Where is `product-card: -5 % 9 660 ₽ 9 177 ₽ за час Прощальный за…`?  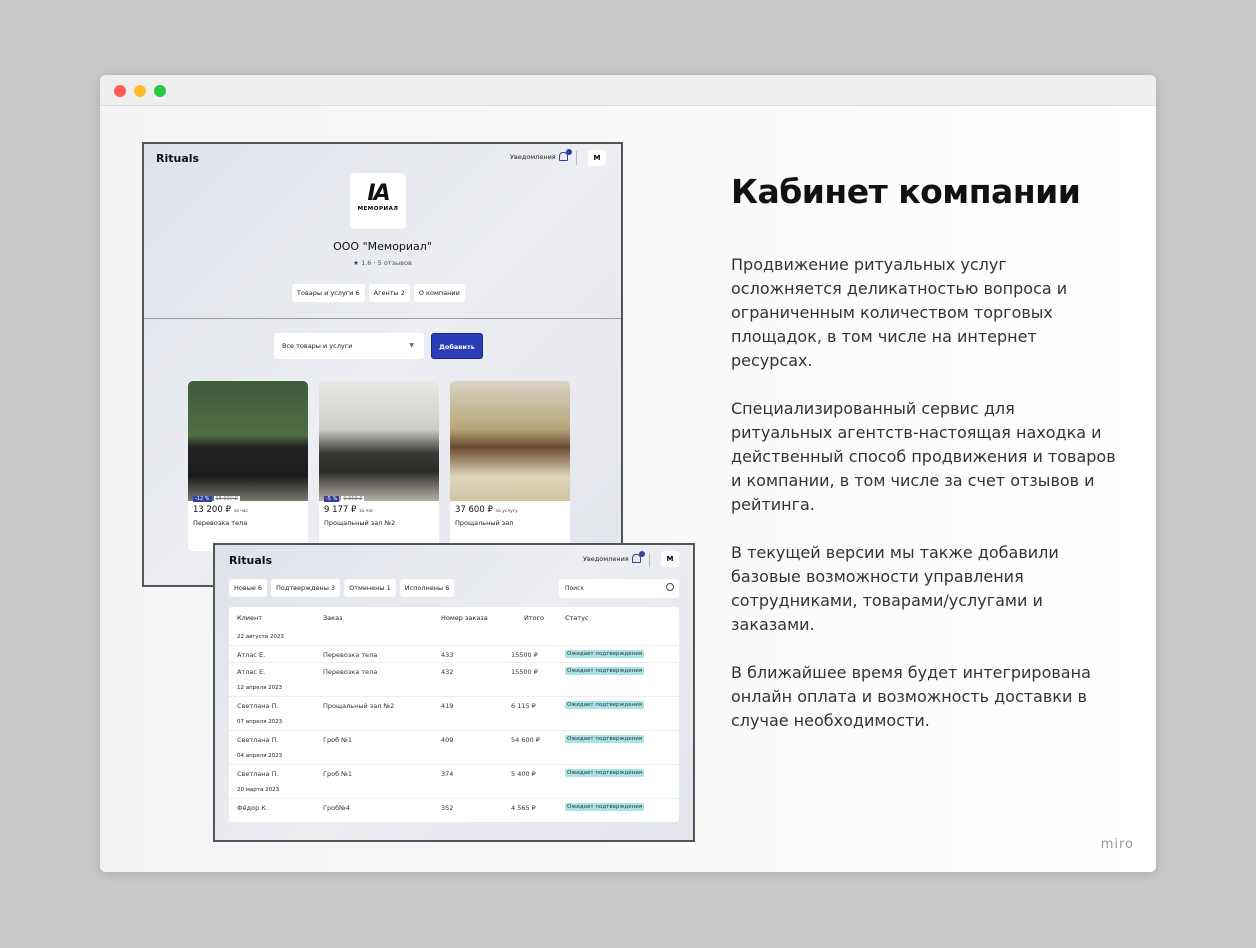
product-card: -5 % 9 660 ₽ 9 177 ₽ за час Прощальный за… is located at coordinates (379, 466).